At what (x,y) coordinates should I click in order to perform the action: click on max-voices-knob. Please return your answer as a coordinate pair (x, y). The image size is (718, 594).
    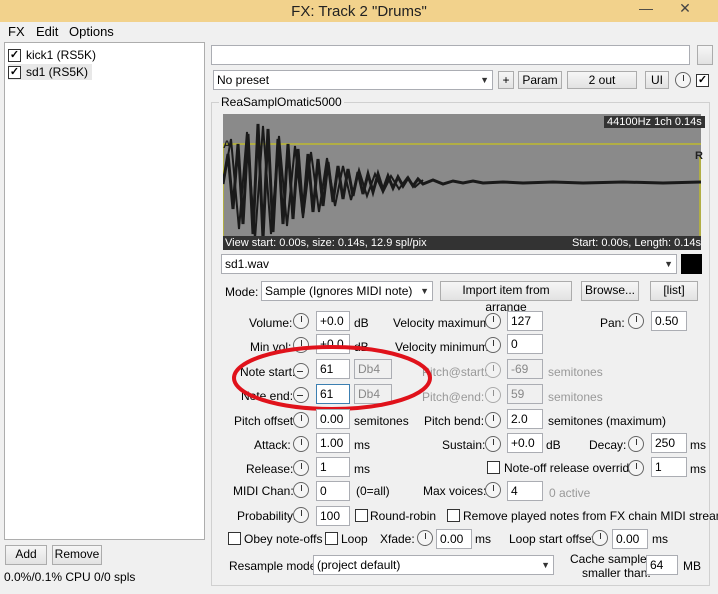
    Looking at the image, I should click on (493, 490).